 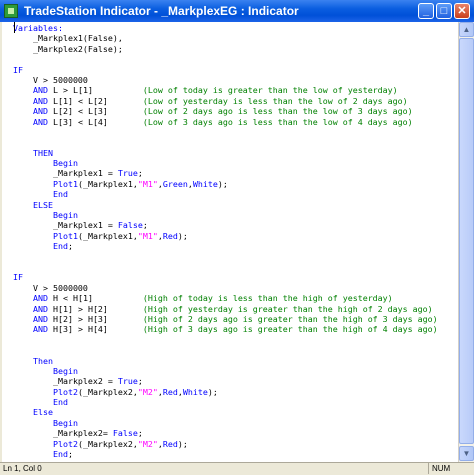 What do you see at coordinates (466, 29) in the screenshot?
I see `scroll-up-arrow-icon: ▲` at bounding box center [466, 29].